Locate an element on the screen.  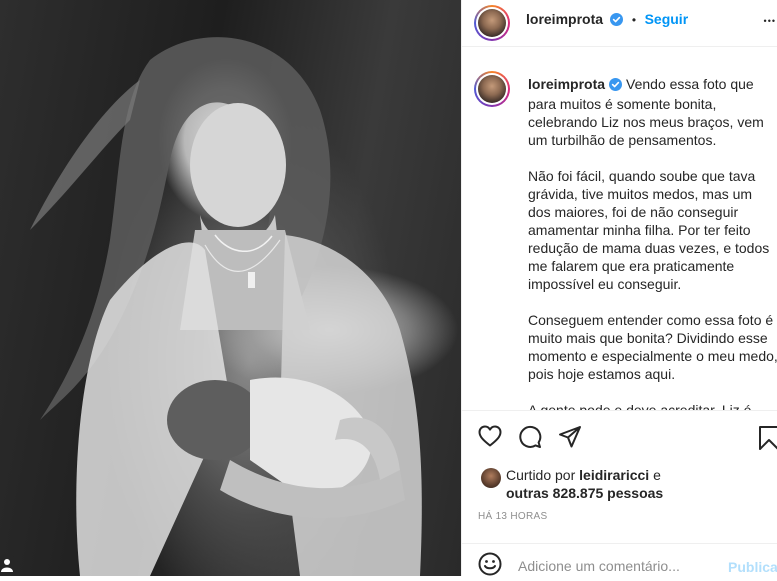
comment-bar: Publicar is located at coordinates (619, 560).